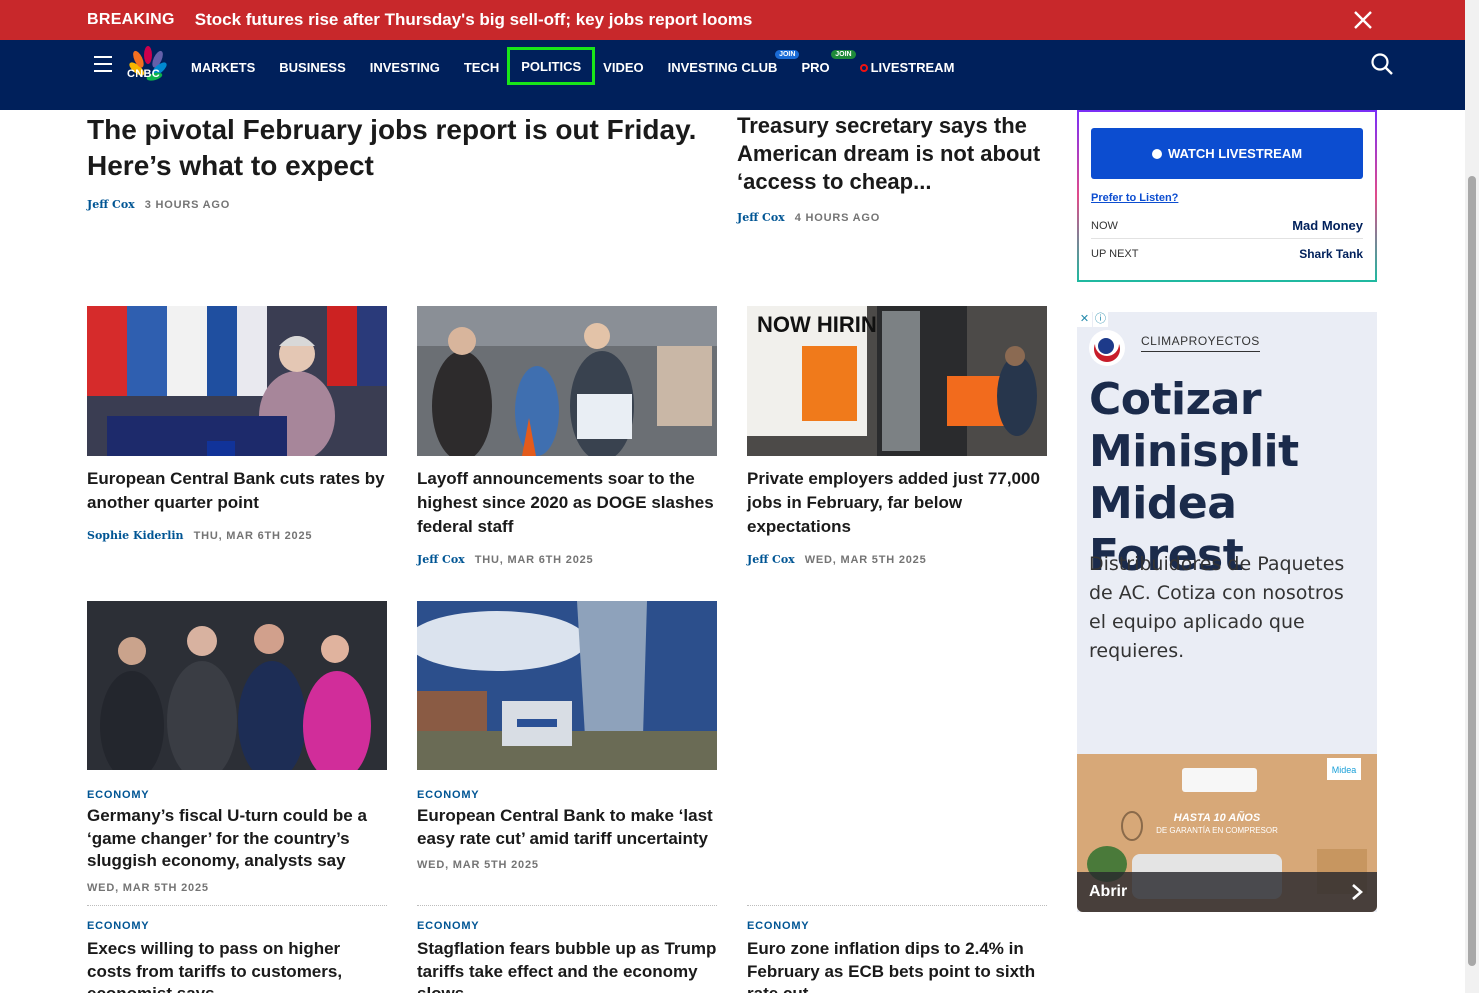 This screenshot has width=1479, height=993. Describe the element at coordinates (551, 66) in the screenshot. I see `nav-politics: POLITICS` at that location.